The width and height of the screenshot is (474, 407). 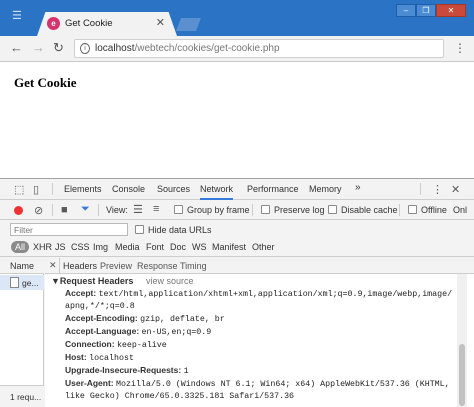 I want to click on favicon-icon: e, so click(x=53, y=23).